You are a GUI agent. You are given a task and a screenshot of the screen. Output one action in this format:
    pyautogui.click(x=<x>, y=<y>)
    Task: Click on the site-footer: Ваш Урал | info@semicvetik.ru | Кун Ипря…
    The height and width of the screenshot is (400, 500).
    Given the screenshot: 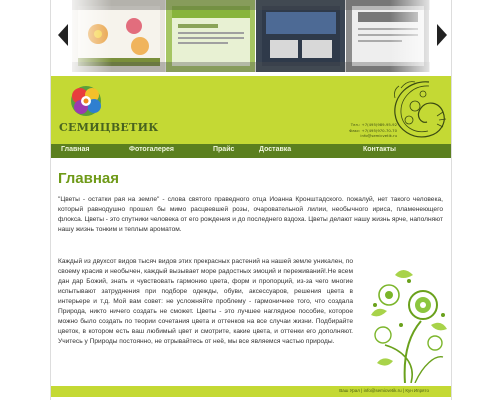 What is the action you would take?
    pyautogui.click(x=251, y=391)
    